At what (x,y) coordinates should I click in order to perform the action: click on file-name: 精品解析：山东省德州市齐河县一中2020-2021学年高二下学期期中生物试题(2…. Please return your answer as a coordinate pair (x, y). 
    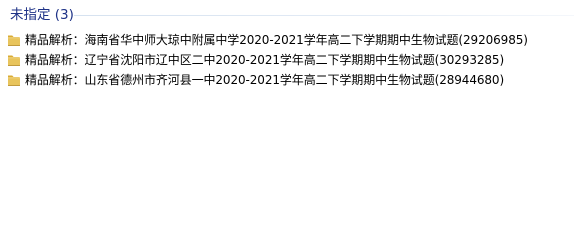
    Looking at the image, I should click on (265, 80).